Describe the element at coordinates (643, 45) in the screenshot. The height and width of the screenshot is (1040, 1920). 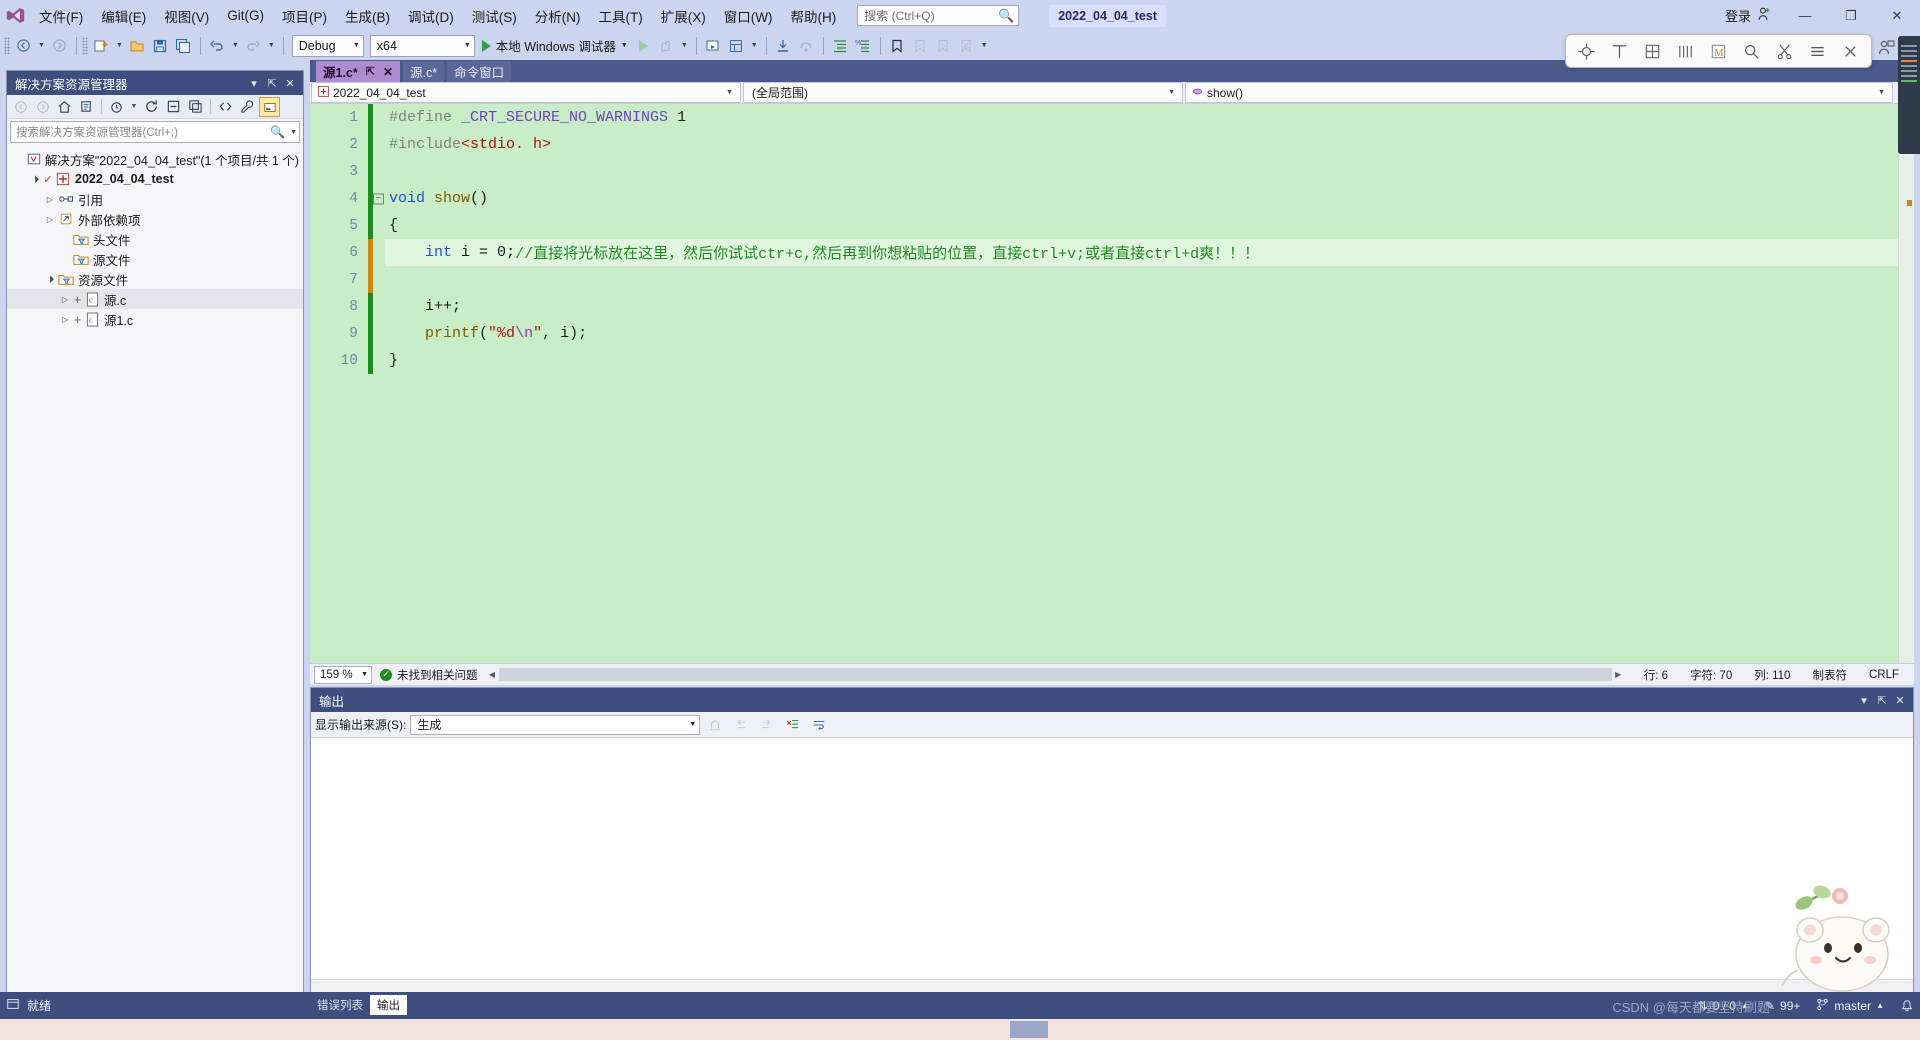
I see `start-without-debugging-button` at that location.